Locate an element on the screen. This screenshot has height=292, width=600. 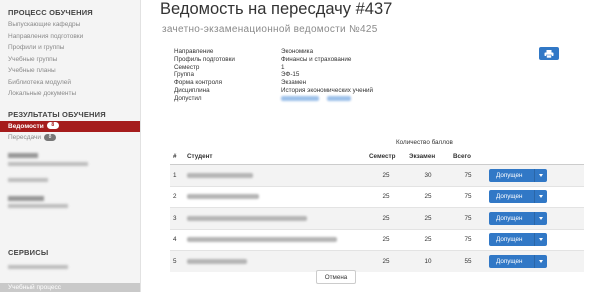
info-value: История экономических учений is located at coordinates (327, 90).